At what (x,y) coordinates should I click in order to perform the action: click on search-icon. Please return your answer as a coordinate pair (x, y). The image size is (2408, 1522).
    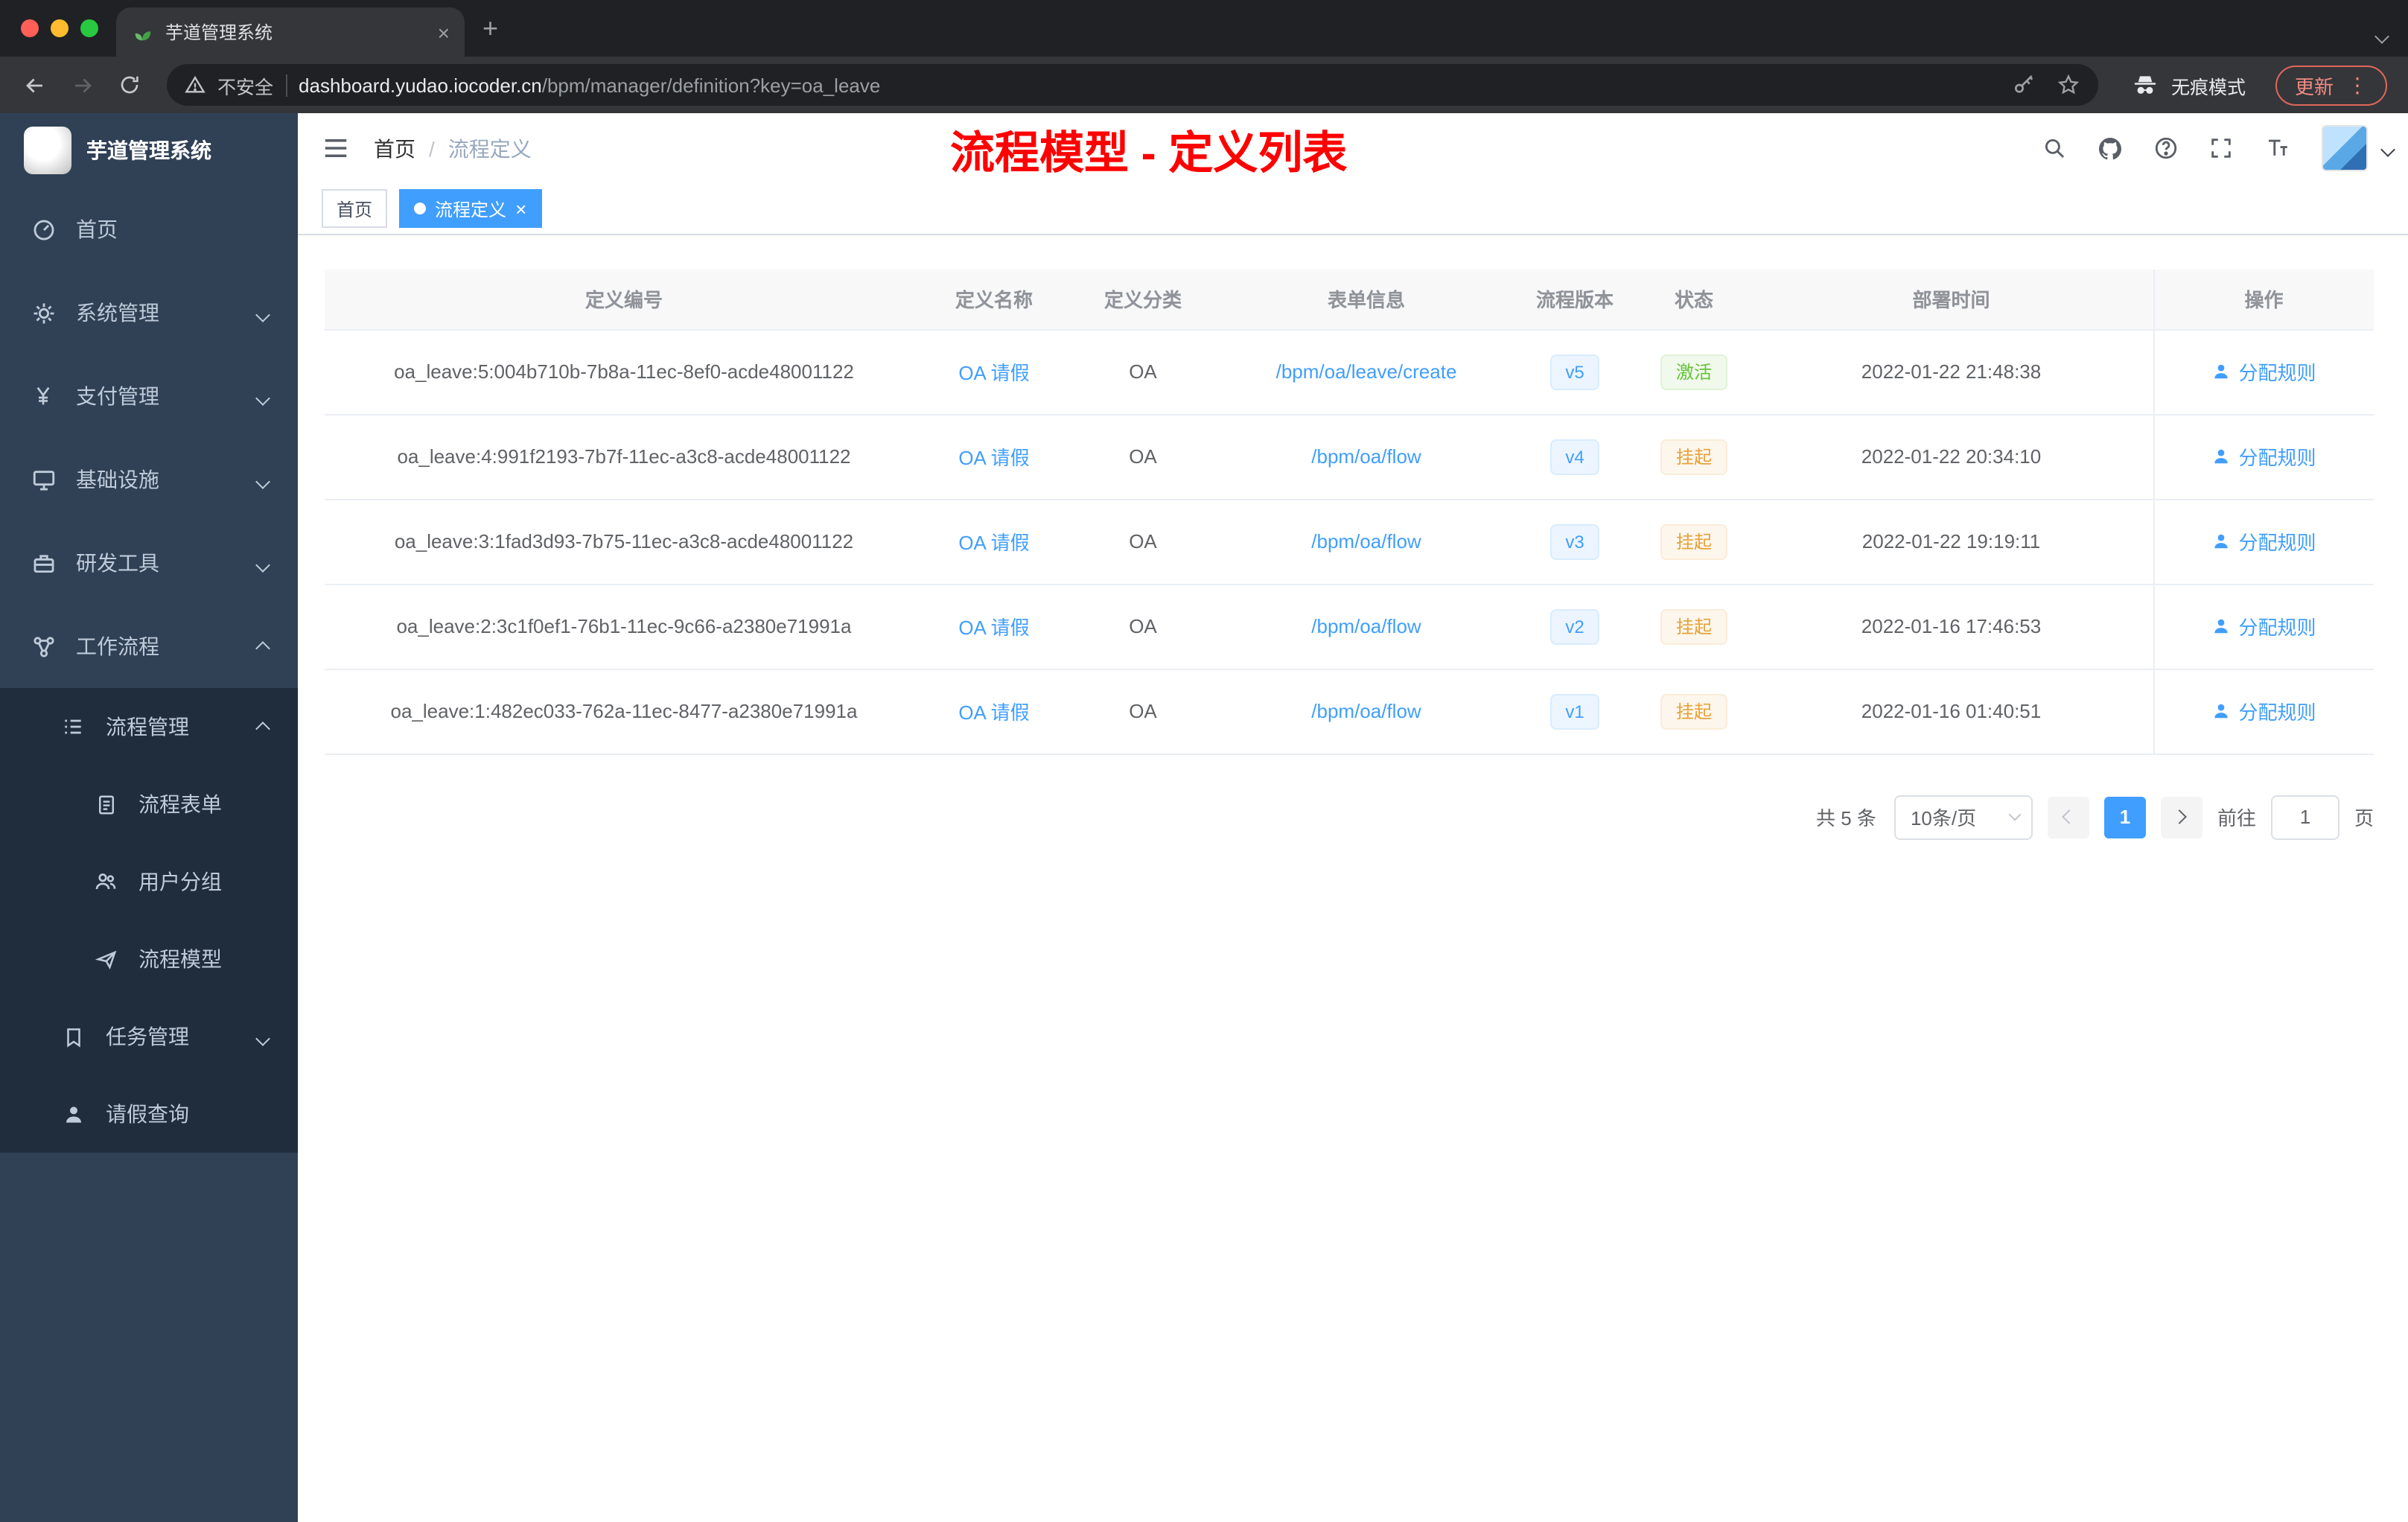
    Looking at the image, I should click on (2054, 148).